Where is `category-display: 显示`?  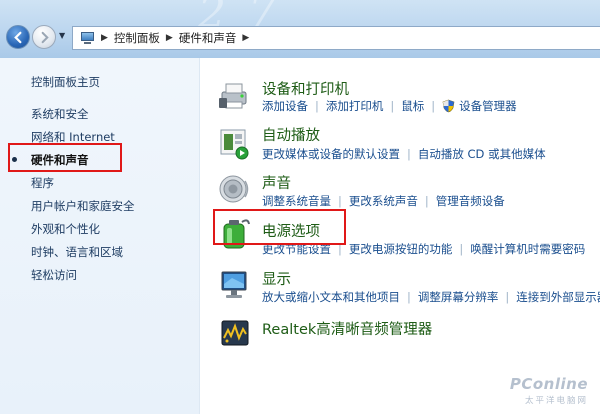
category-display: 显示 is located at coordinates (276, 278).